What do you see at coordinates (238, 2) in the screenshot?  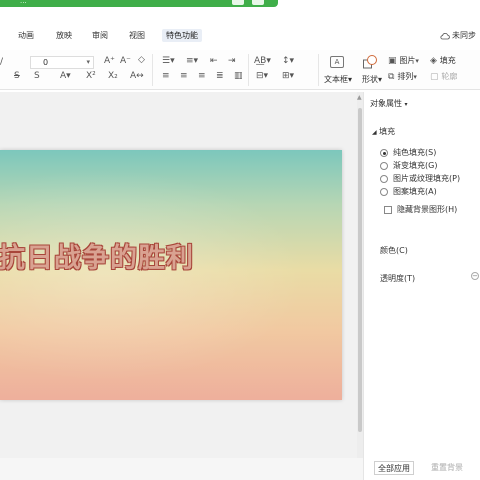 I see `banner-action-button` at bounding box center [238, 2].